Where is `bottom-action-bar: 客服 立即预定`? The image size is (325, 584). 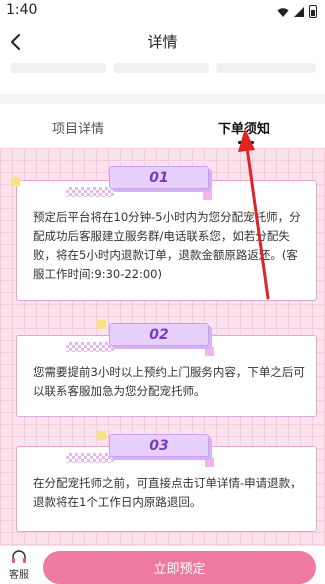 bottom-action-bar: 客服 立即预定 is located at coordinates (162, 565).